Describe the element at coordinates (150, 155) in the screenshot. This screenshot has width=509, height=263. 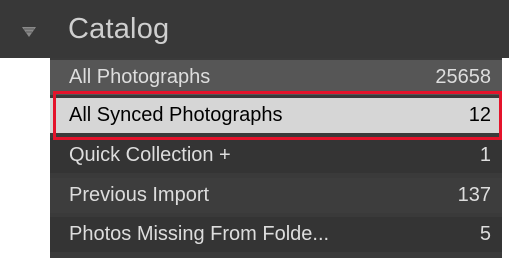
I see `item-label: Quick Collection +` at that location.